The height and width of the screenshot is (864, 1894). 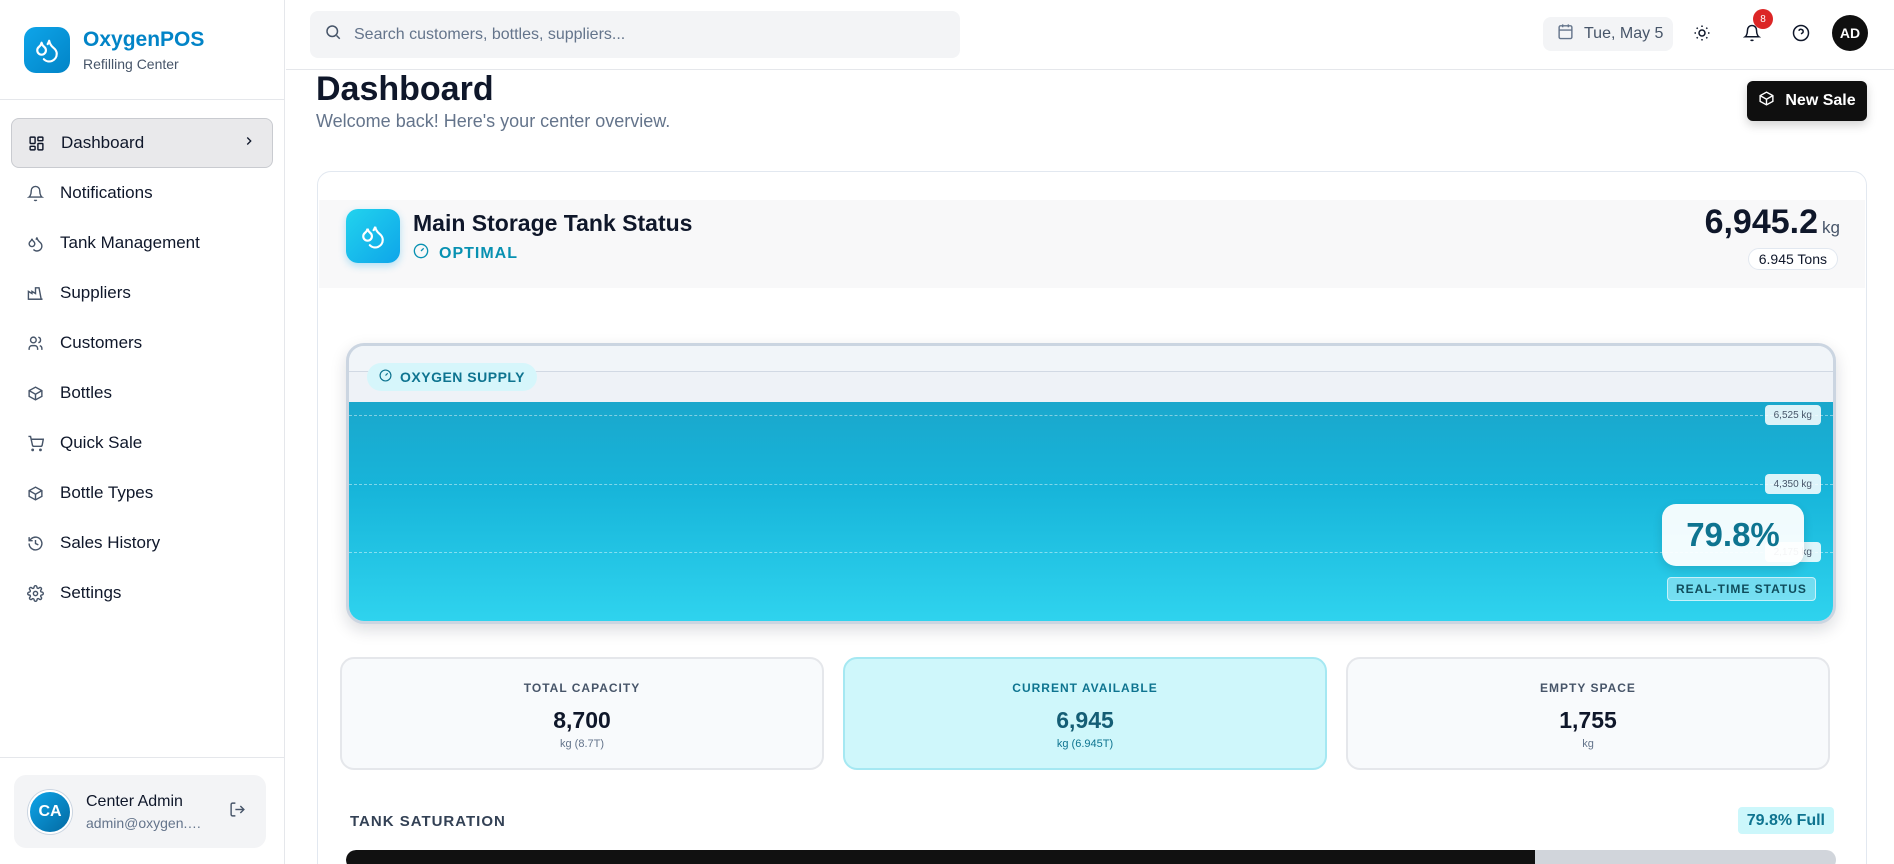 I want to click on stat-value: 8,700, so click(x=582, y=720).